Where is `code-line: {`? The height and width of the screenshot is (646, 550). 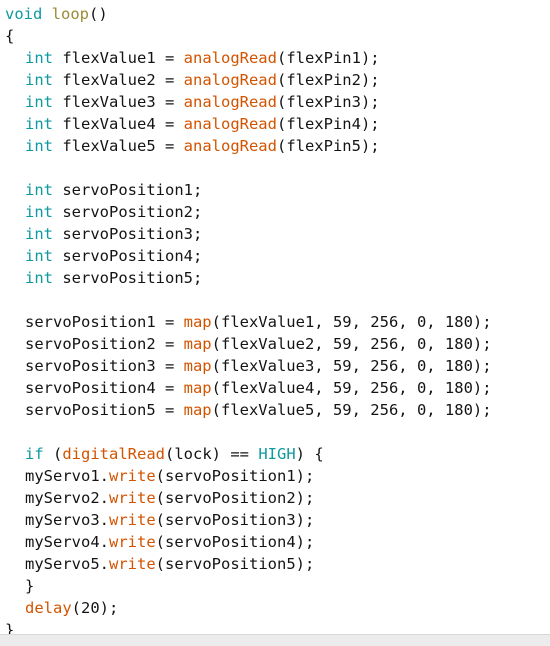 code-line: { is located at coordinates (275, 36).